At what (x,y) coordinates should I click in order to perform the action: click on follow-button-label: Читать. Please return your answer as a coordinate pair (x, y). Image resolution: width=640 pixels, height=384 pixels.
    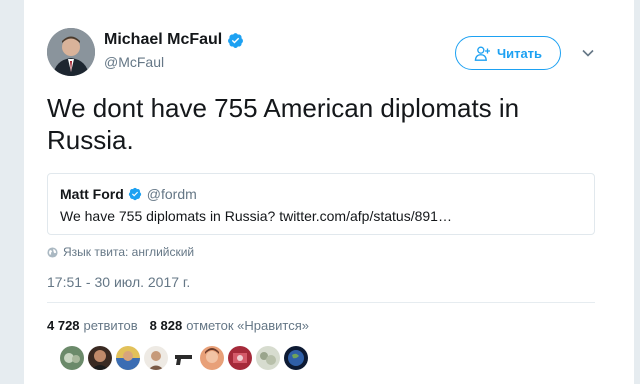
    Looking at the image, I should click on (519, 53).